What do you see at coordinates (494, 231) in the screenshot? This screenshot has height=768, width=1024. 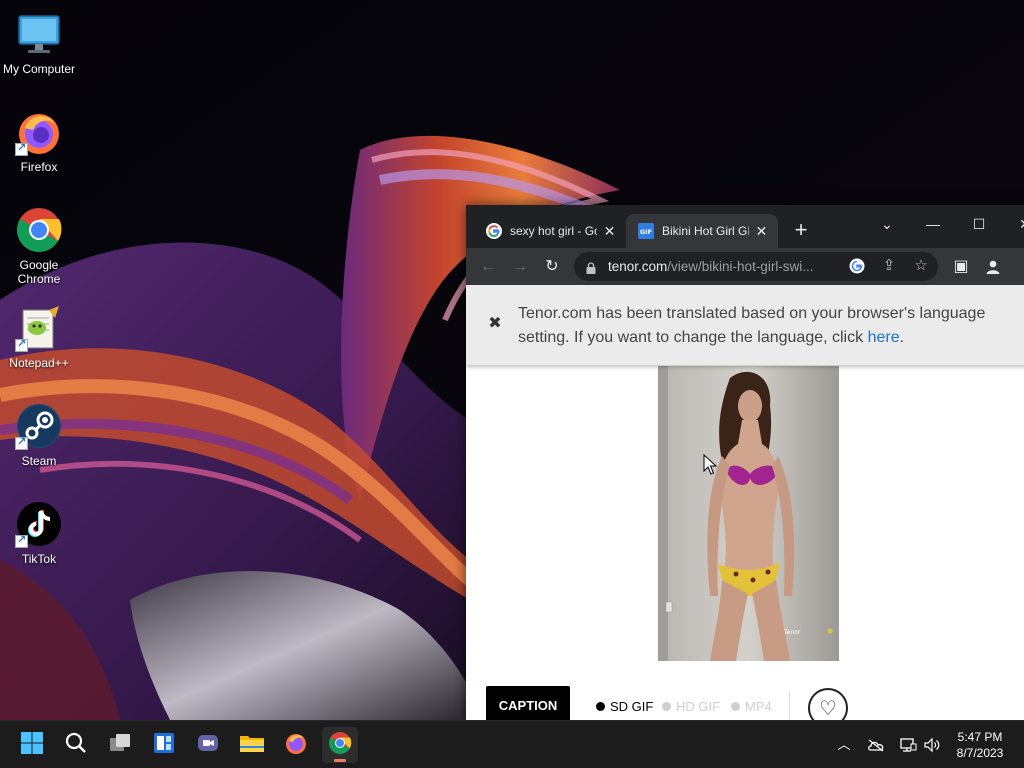 I see `google-icon` at bounding box center [494, 231].